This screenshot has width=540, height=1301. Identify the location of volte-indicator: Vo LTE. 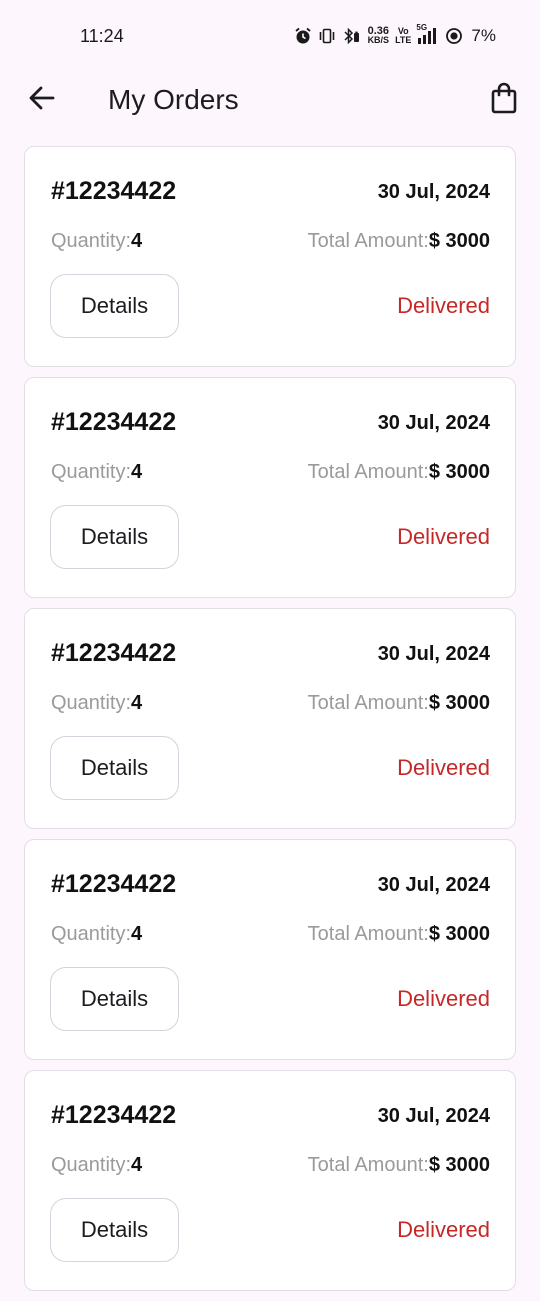
(403, 36).